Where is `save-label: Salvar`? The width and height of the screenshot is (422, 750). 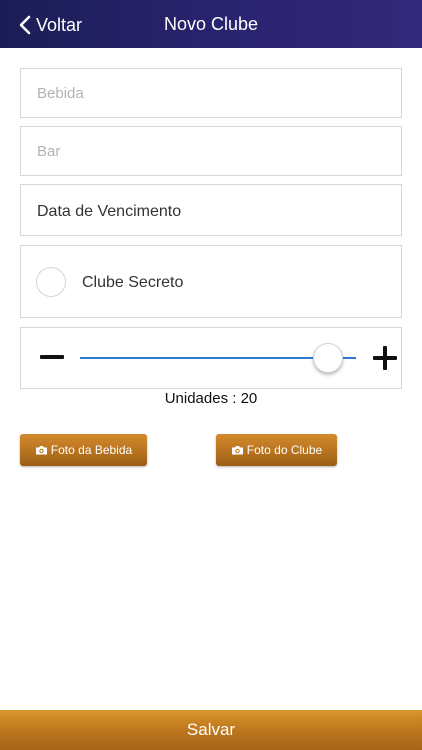 save-label: Salvar is located at coordinates (211, 729).